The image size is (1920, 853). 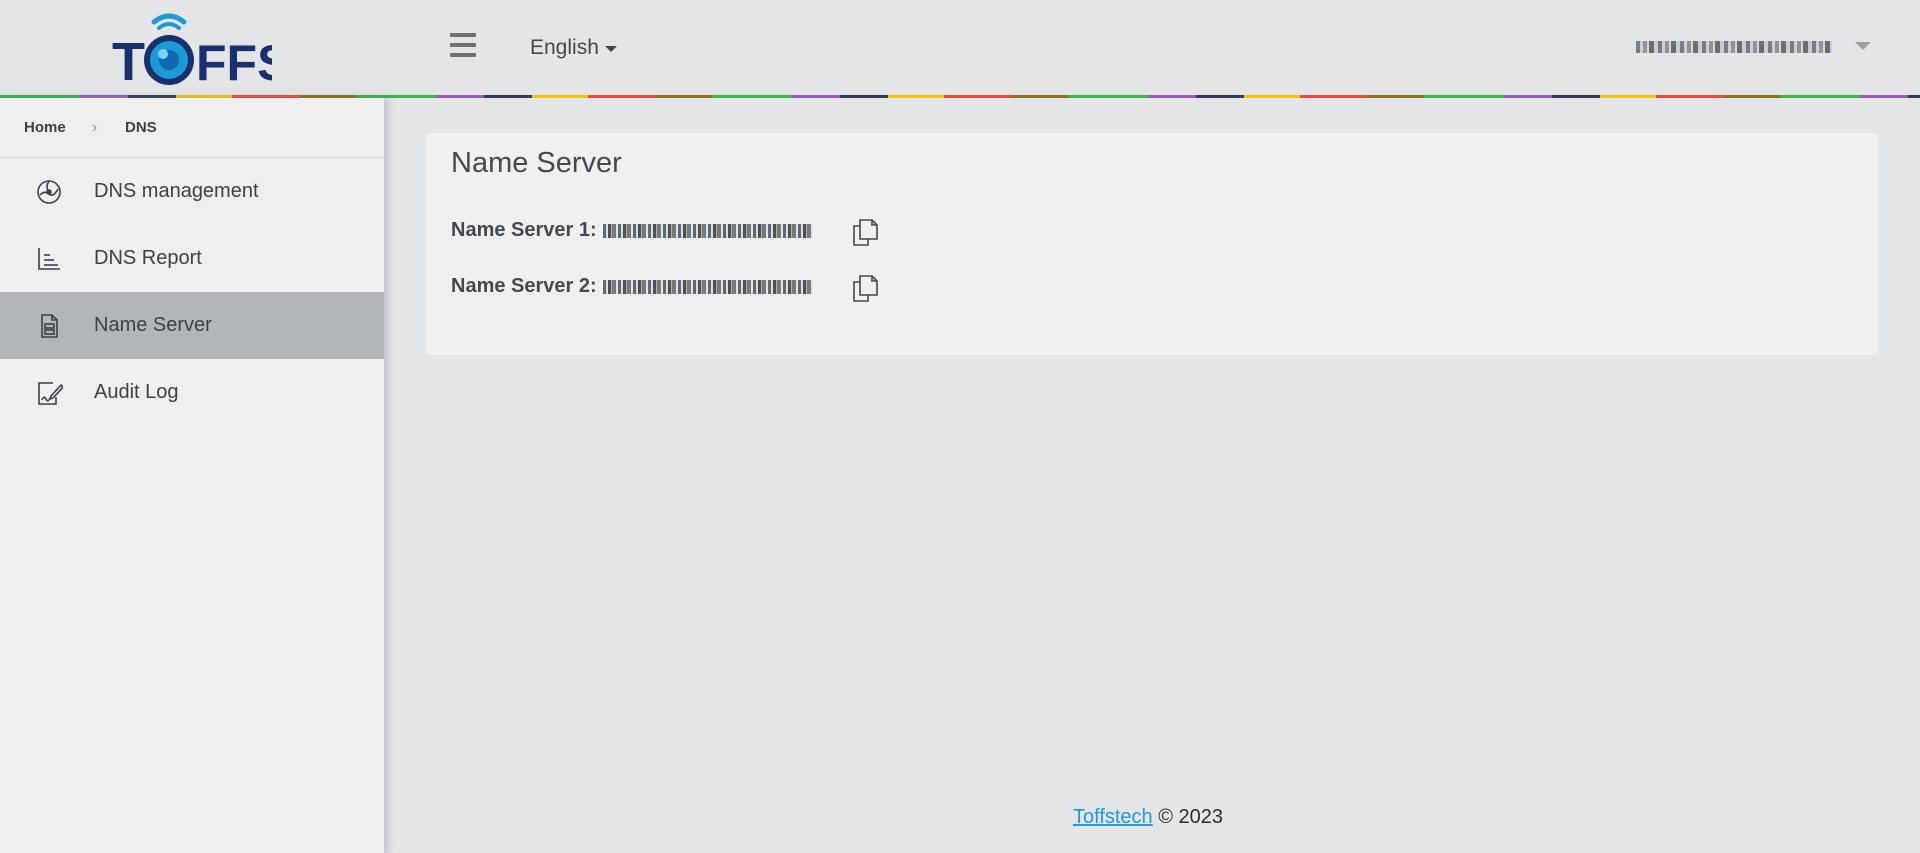 I want to click on user-name-redacted, so click(x=1734, y=47).